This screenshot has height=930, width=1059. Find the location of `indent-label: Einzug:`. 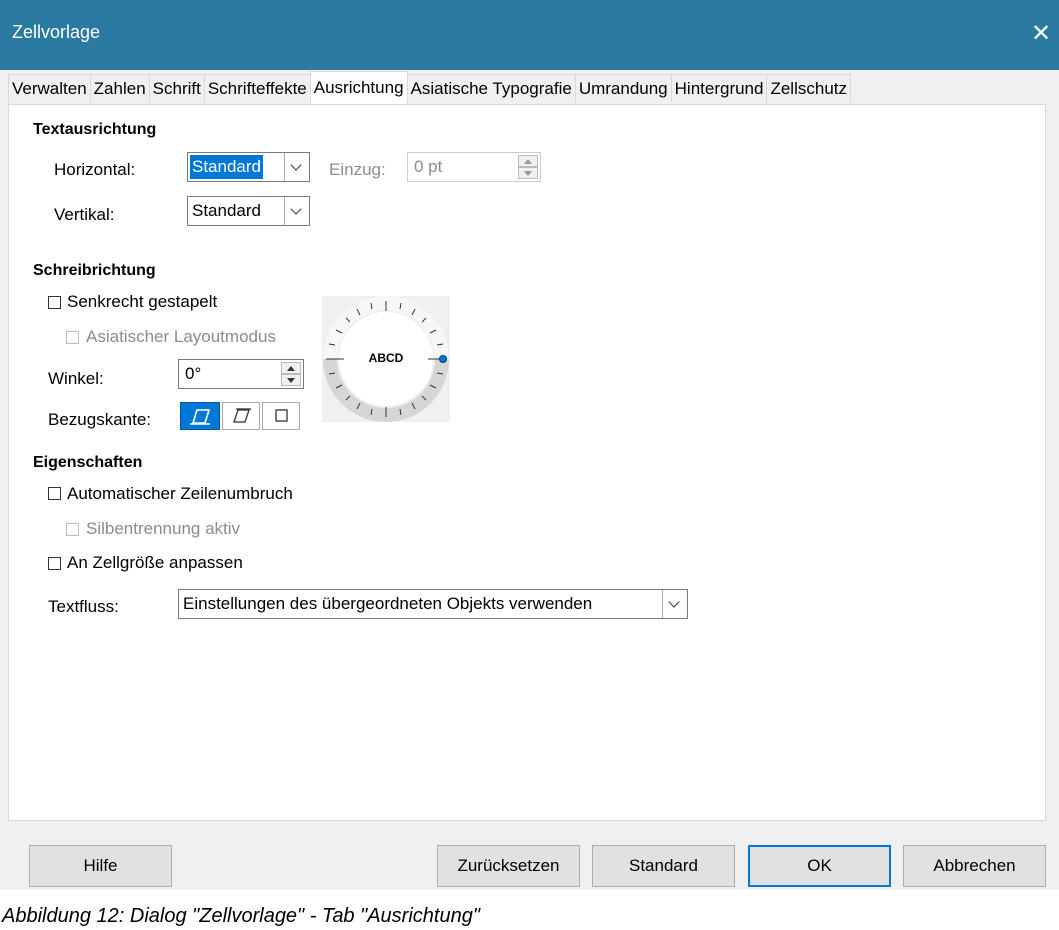

indent-label: Einzug: is located at coordinates (357, 169).